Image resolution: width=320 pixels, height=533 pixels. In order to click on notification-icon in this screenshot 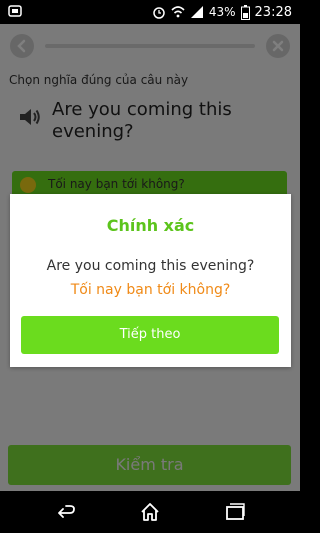, I will do `click(15, 11)`.